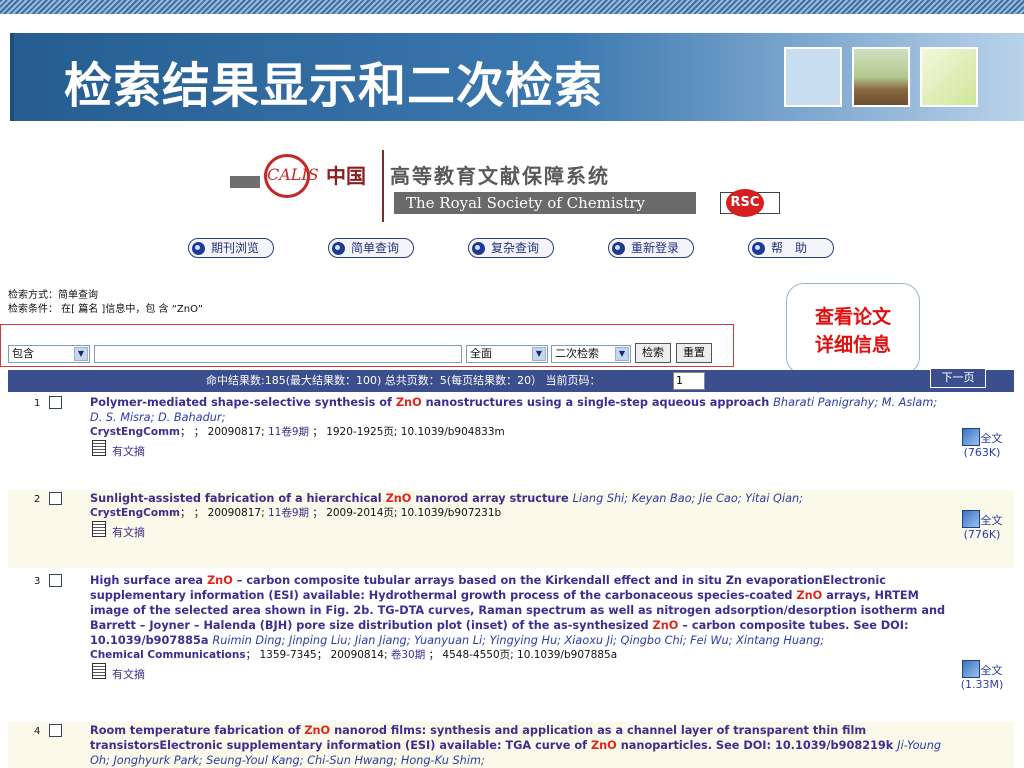 This screenshot has height=768, width=1024. Describe the element at coordinates (881, 77) in the screenshot. I see `seedling-image` at that location.